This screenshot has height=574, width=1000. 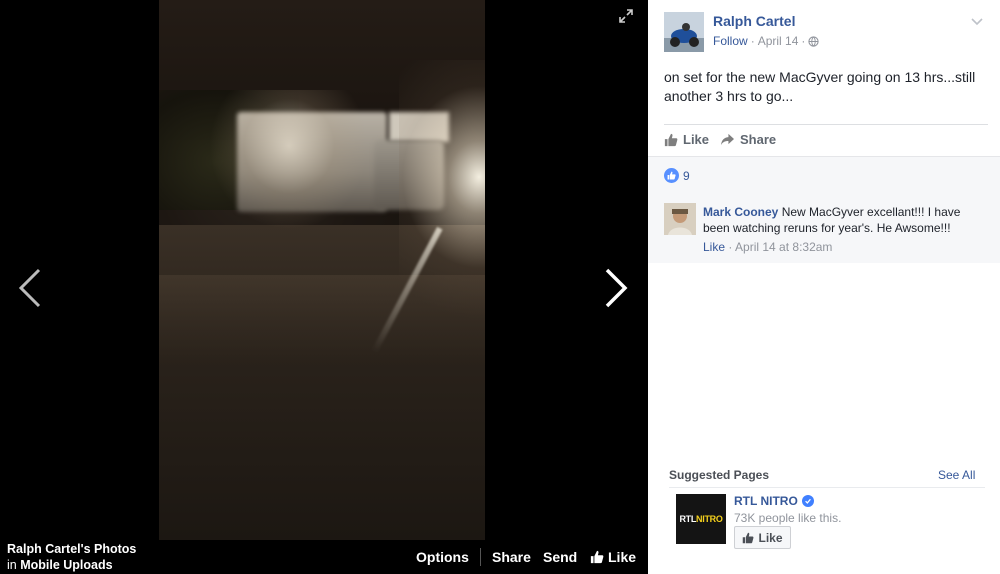 I want to click on suggested-page-likes: 73K people like this., so click(x=788, y=518).